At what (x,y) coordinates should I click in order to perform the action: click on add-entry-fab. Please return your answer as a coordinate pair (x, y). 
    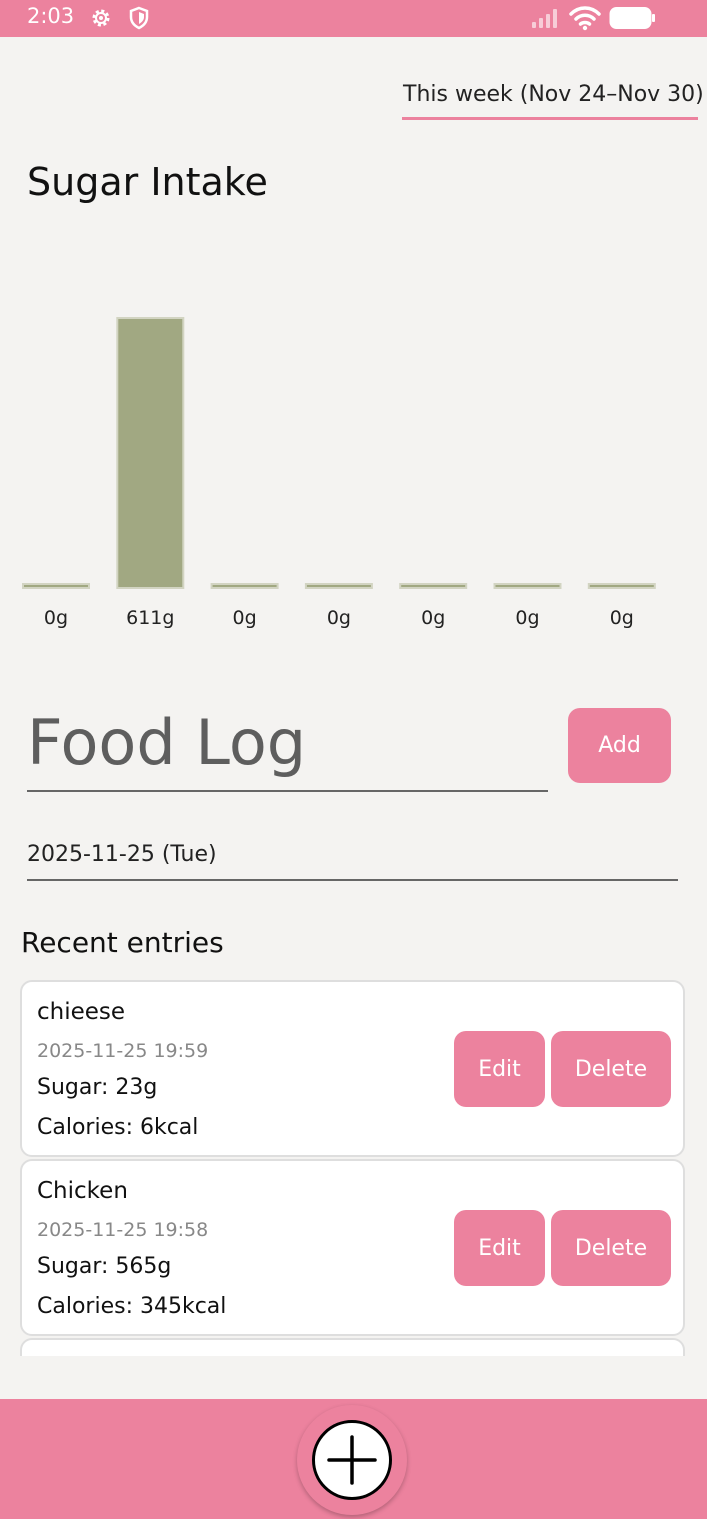
    Looking at the image, I should click on (352, 1460).